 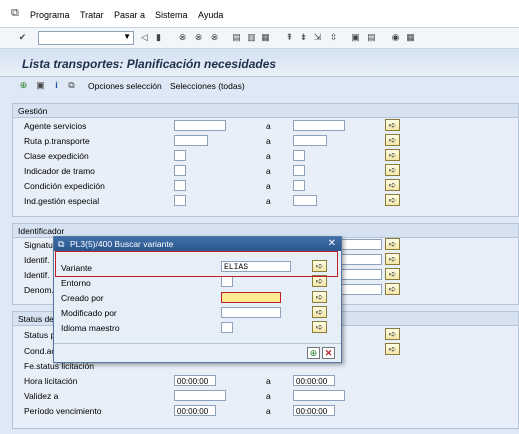 I want to click on section-title: Status de, so click(x=36, y=319).